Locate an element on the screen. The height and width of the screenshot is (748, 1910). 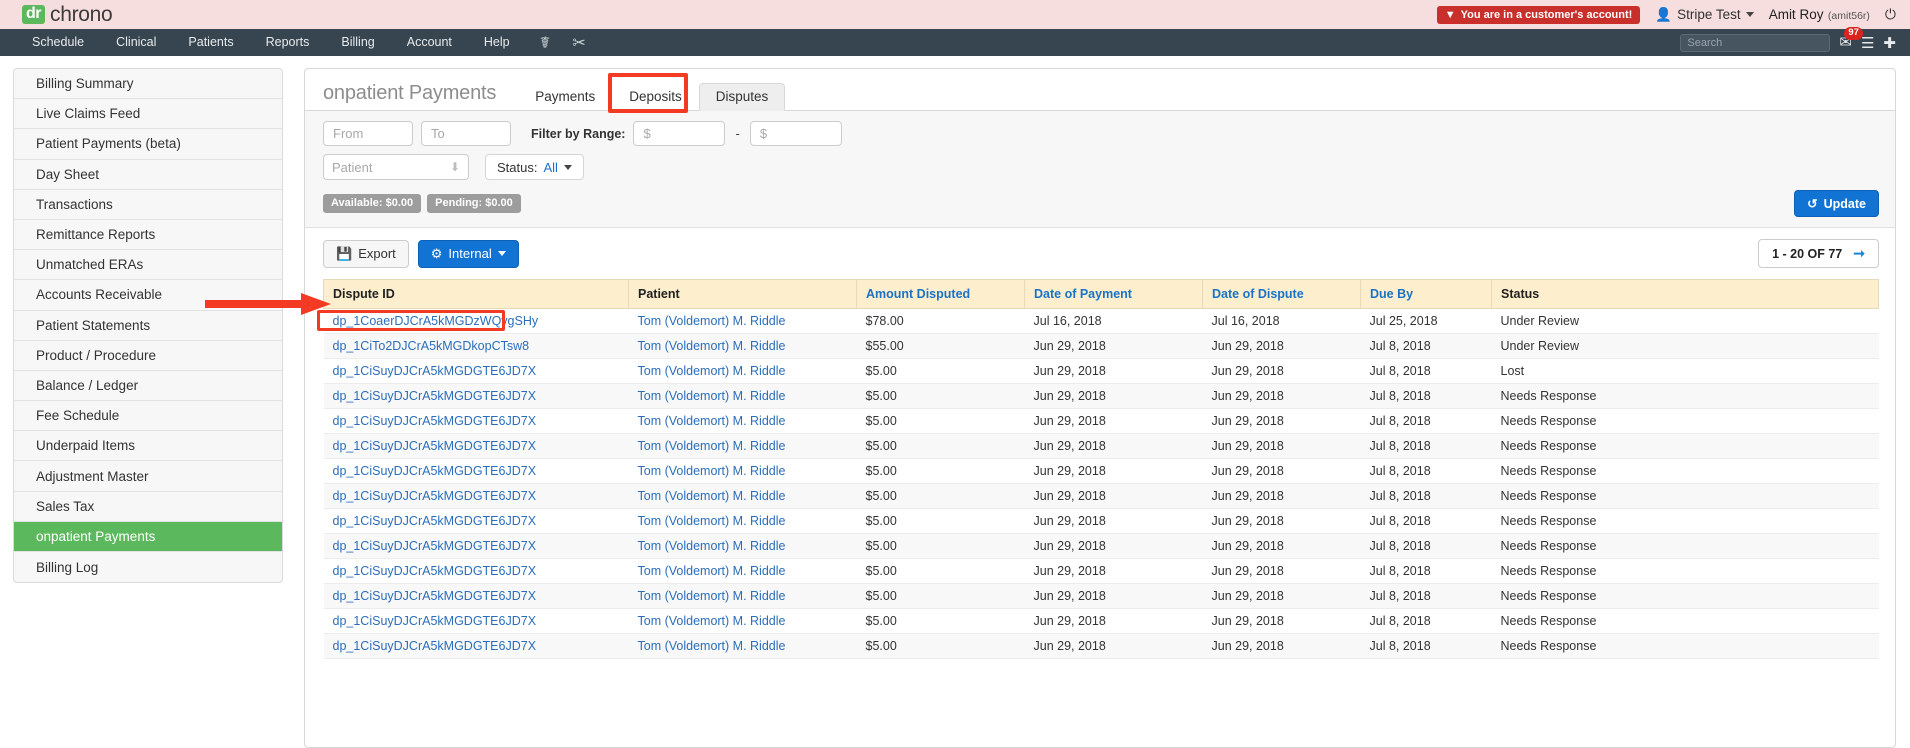
cell-dispute-id: dp_1CoaerDJCrA5kMGDzWQvgSHy is located at coordinates (476, 321).